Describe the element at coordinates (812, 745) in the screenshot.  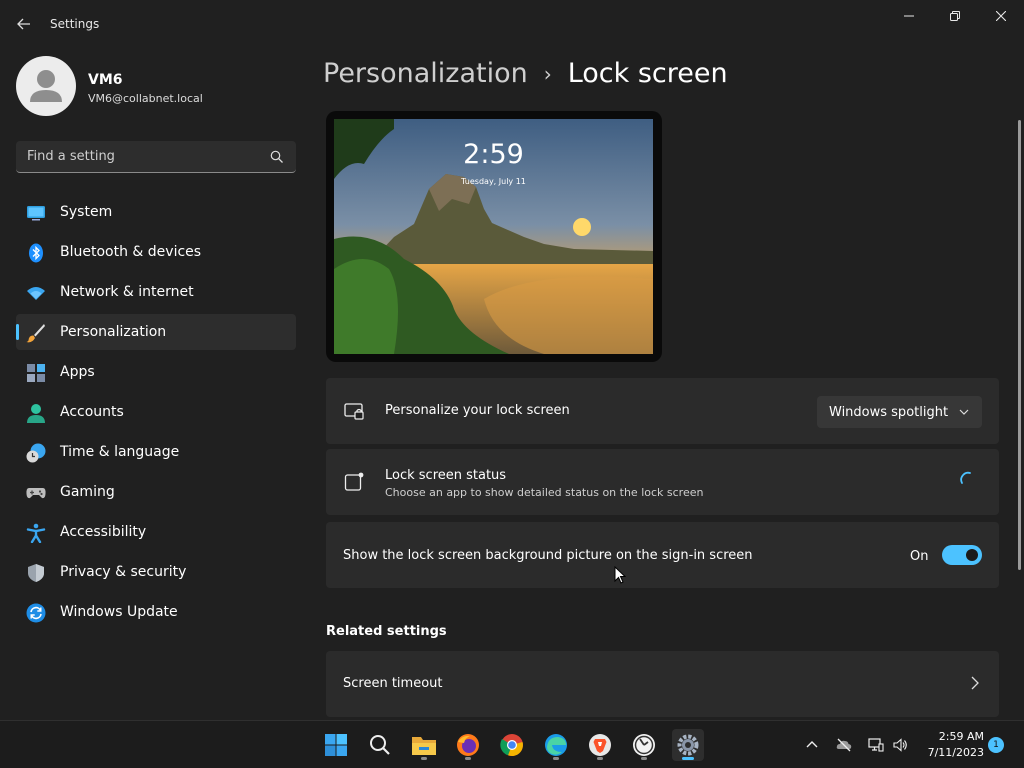
I see `chevron-up-icon` at that location.